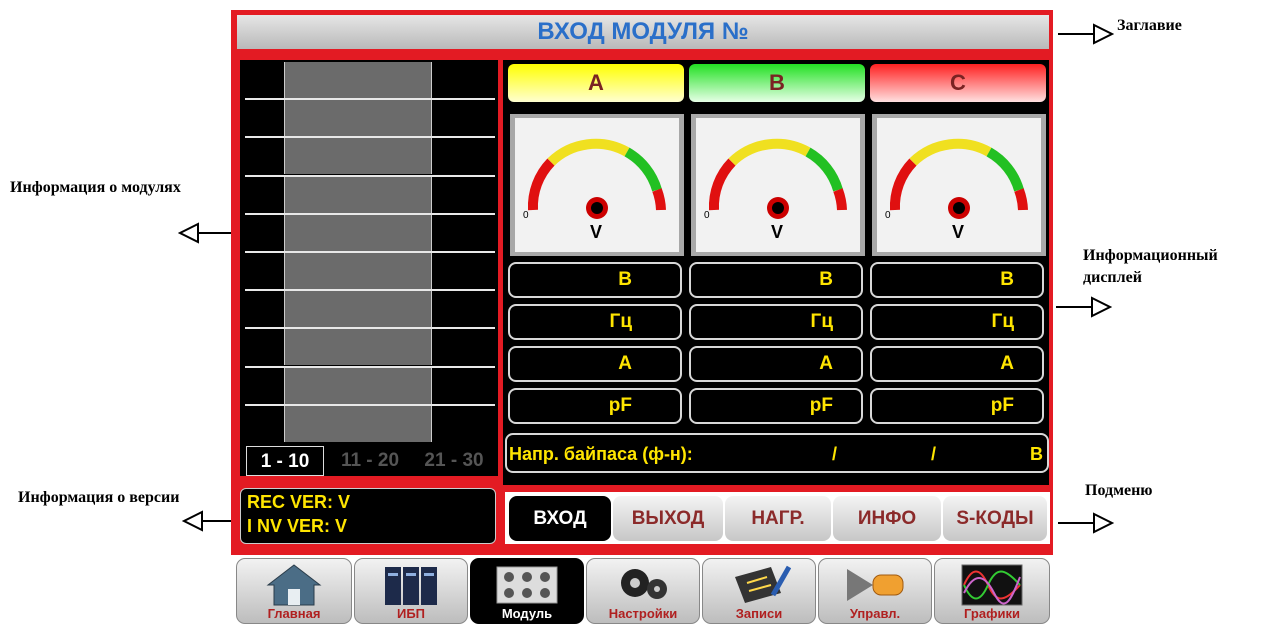 Image resolution: width=1264 pixels, height=625 pixels. What do you see at coordinates (370, 461) in the screenshot?
I see `page-button-11-20: 11 - 20` at bounding box center [370, 461].